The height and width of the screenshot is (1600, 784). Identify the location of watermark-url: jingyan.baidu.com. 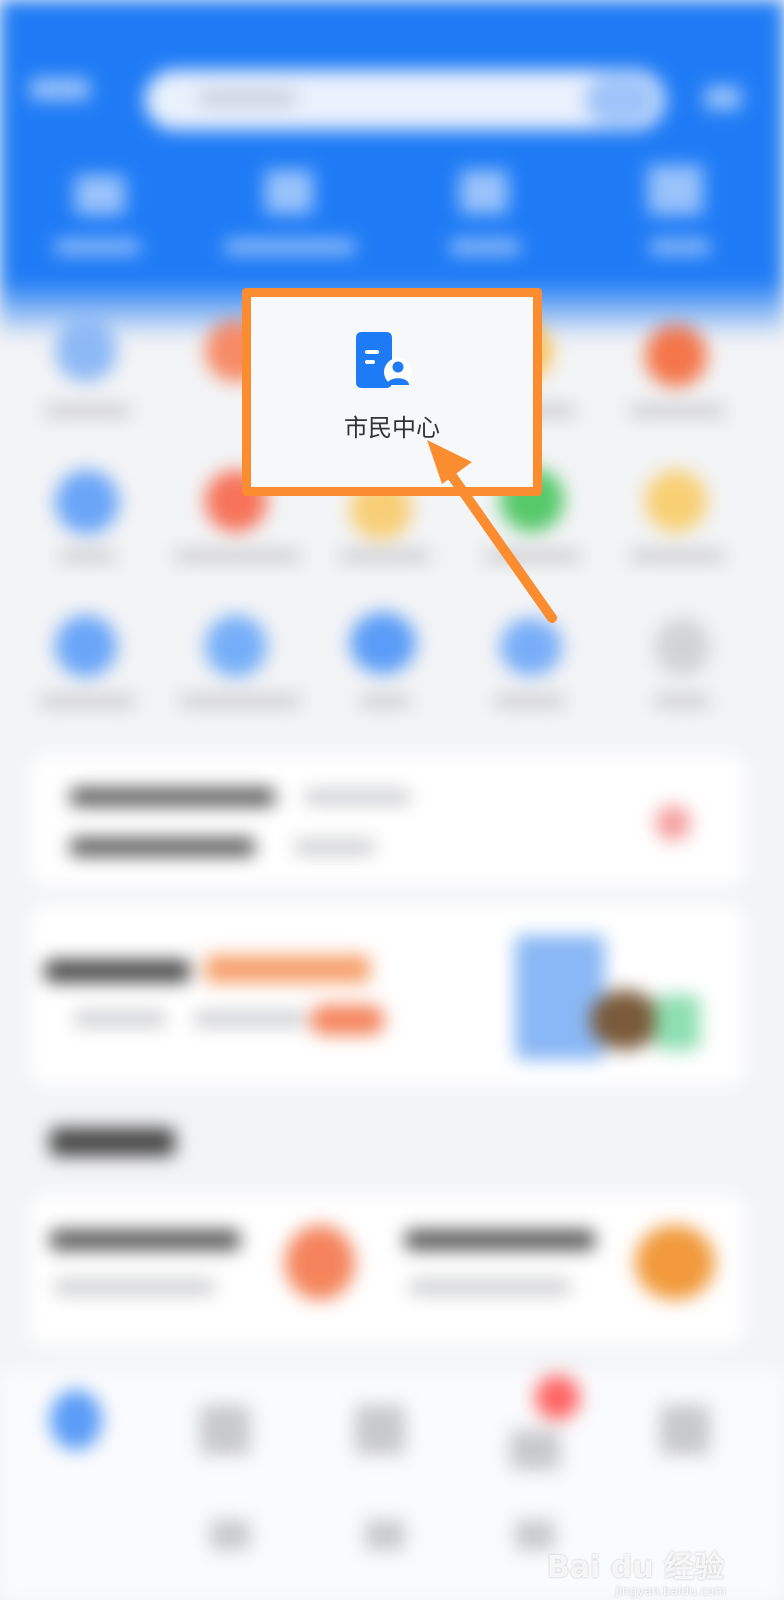
(670, 1591).